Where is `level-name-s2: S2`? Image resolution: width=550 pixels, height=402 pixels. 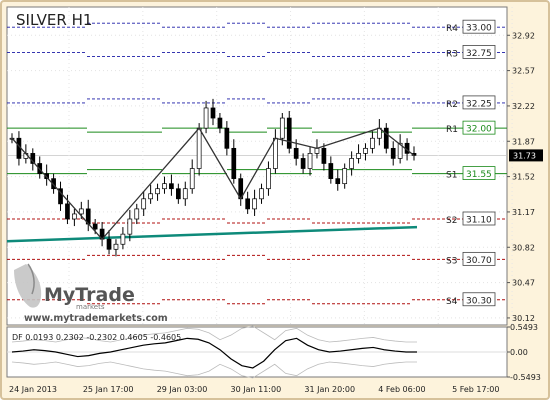
level-name-s2: S2 is located at coordinates (451, 221).